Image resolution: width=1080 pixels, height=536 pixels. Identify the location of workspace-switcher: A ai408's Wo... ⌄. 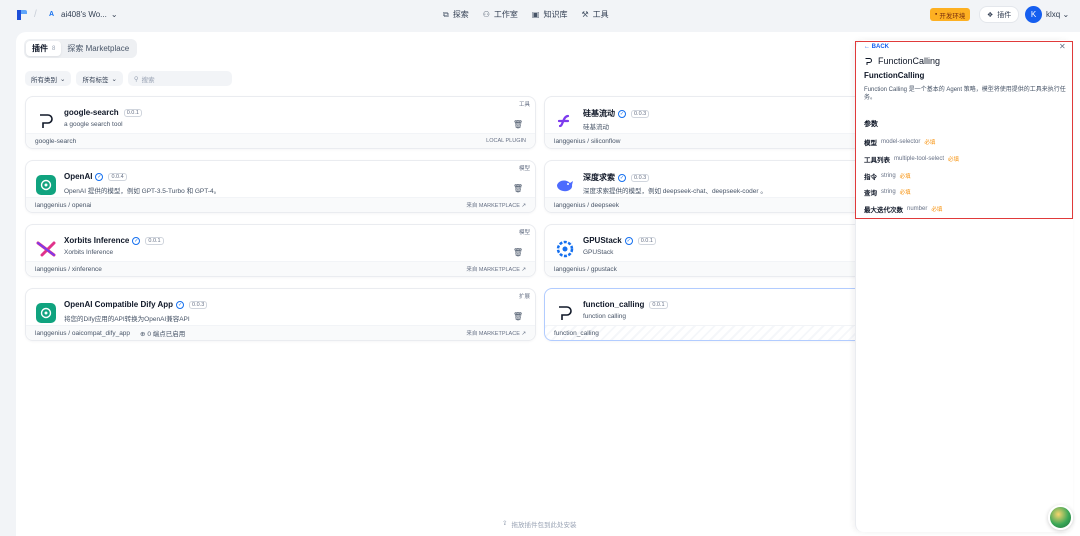
(82, 14).